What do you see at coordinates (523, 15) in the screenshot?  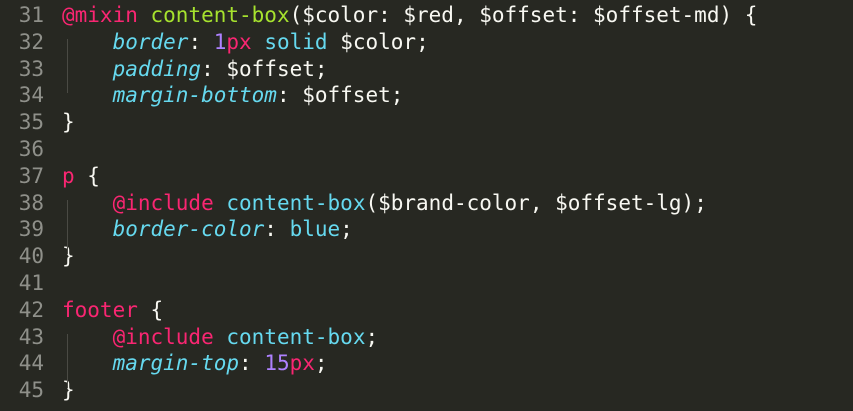 I see `code-token: ($color: $red, $offset: $offset-md) {` at bounding box center [523, 15].